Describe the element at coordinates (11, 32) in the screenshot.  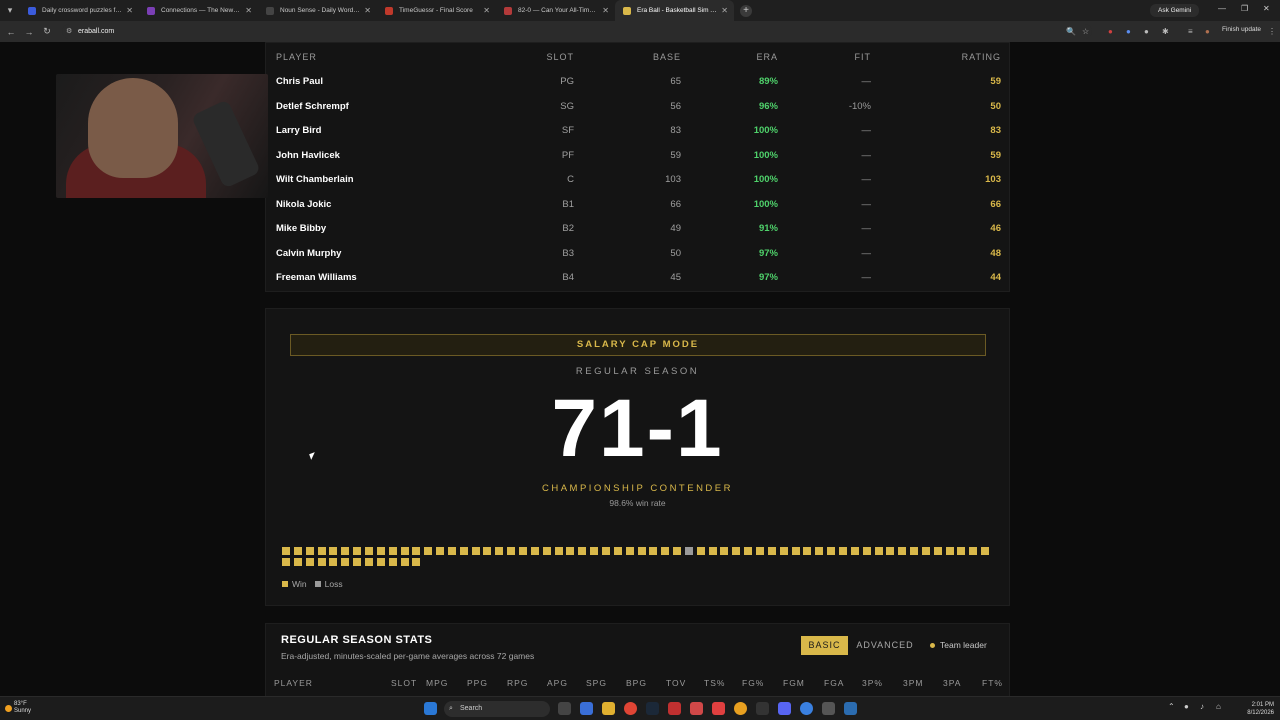
I see `back-icon: ←` at that location.